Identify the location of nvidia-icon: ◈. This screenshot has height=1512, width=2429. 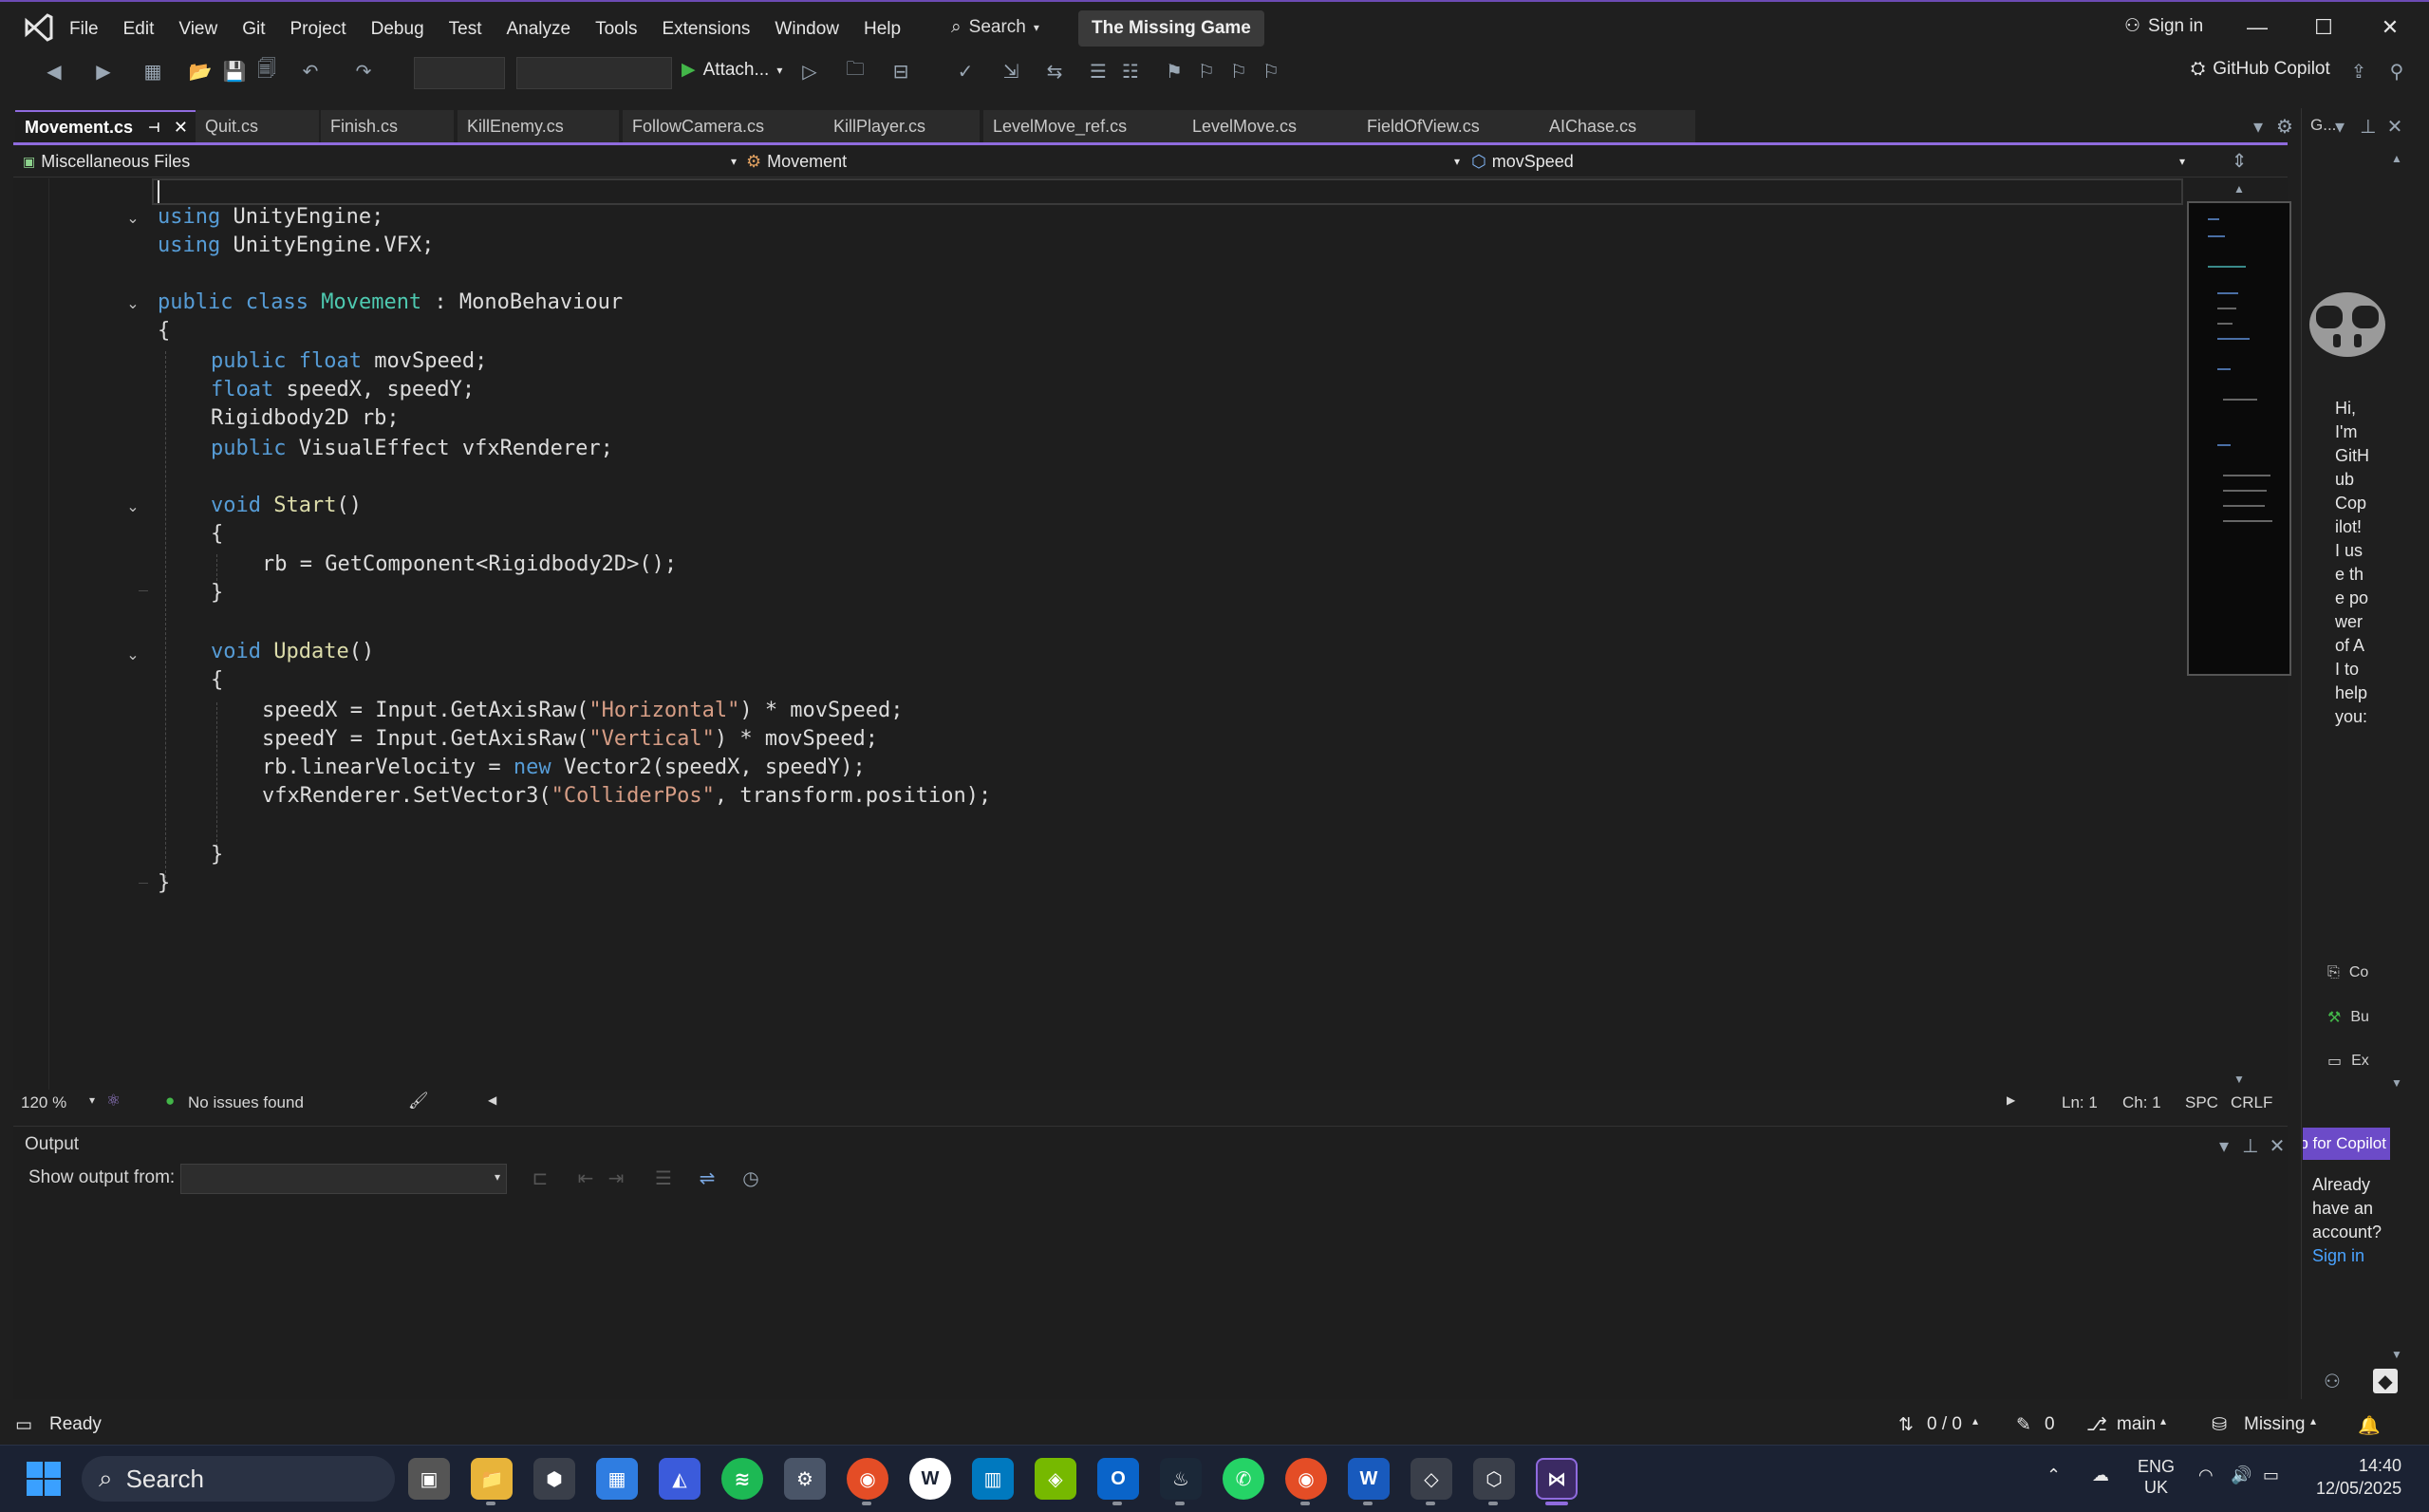
(1055, 1479).